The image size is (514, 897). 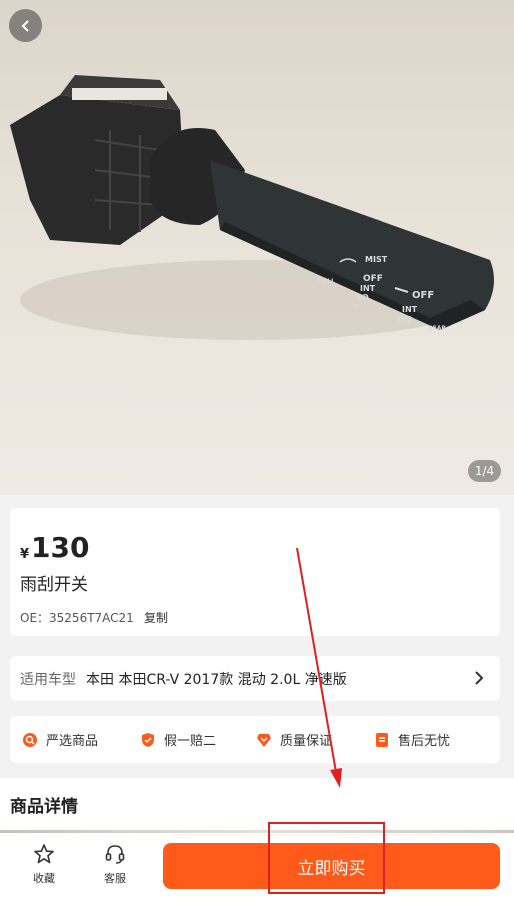 I want to click on switch-label: REAR, so click(x=437, y=328).